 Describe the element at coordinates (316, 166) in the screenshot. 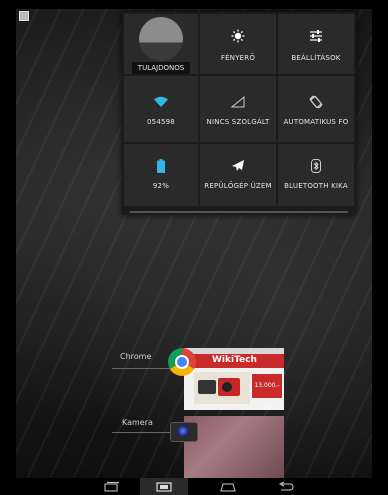

I see `bluetooth-icon` at that location.